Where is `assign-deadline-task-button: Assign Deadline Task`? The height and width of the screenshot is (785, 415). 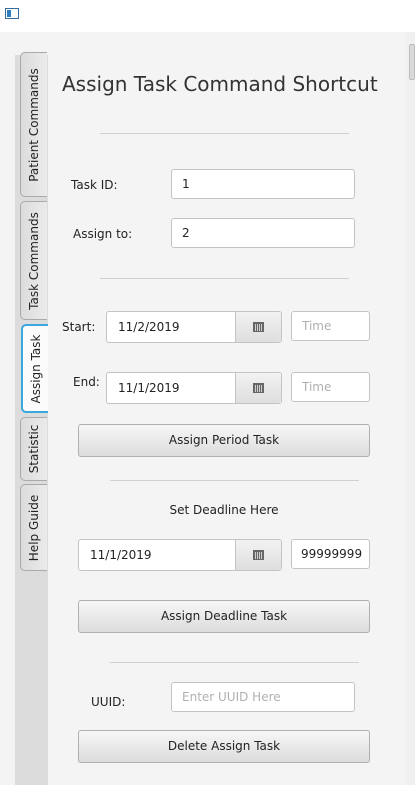 assign-deadline-task-button: Assign Deadline Task is located at coordinates (224, 616).